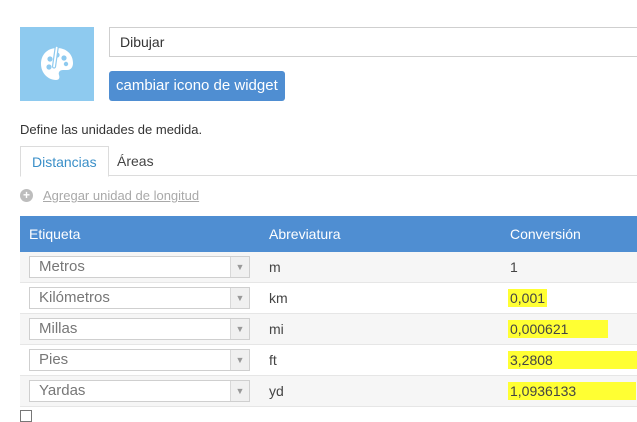 The width and height of the screenshot is (637, 422). Describe the element at coordinates (139, 267) in the screenshot. I see `unit-label-select: Metros ▼` at that location.